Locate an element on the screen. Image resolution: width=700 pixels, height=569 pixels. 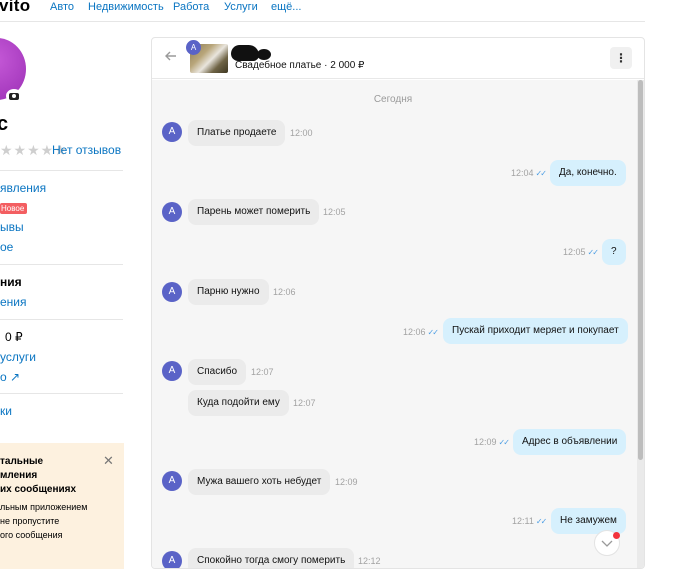
nav-link-services: Услуги is located at coordinates (241, 7).